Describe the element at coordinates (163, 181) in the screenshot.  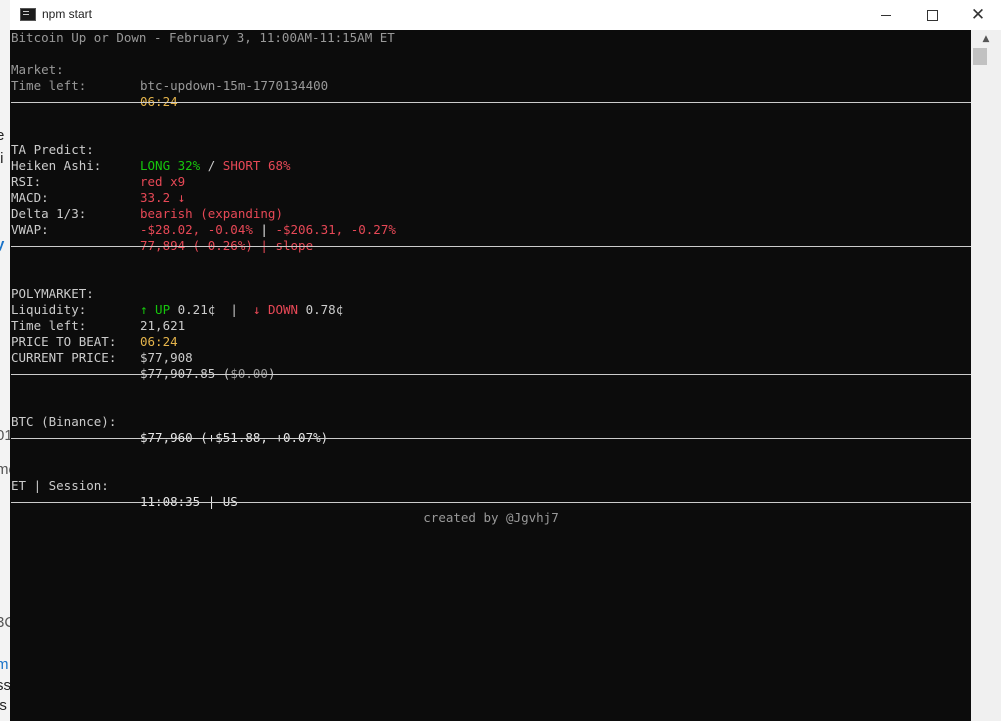
I see `heiken-value: red x9` at that location.